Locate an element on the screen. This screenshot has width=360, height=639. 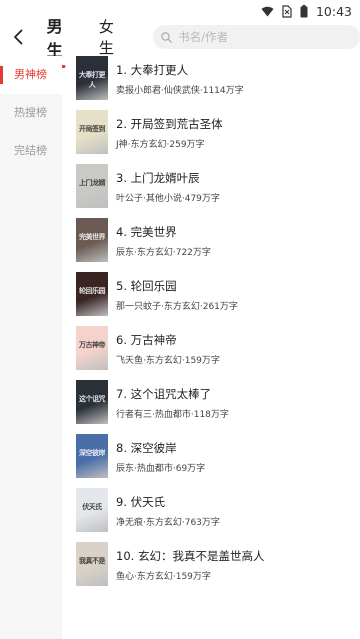
battery-icon is located at coordinates (304, 11).